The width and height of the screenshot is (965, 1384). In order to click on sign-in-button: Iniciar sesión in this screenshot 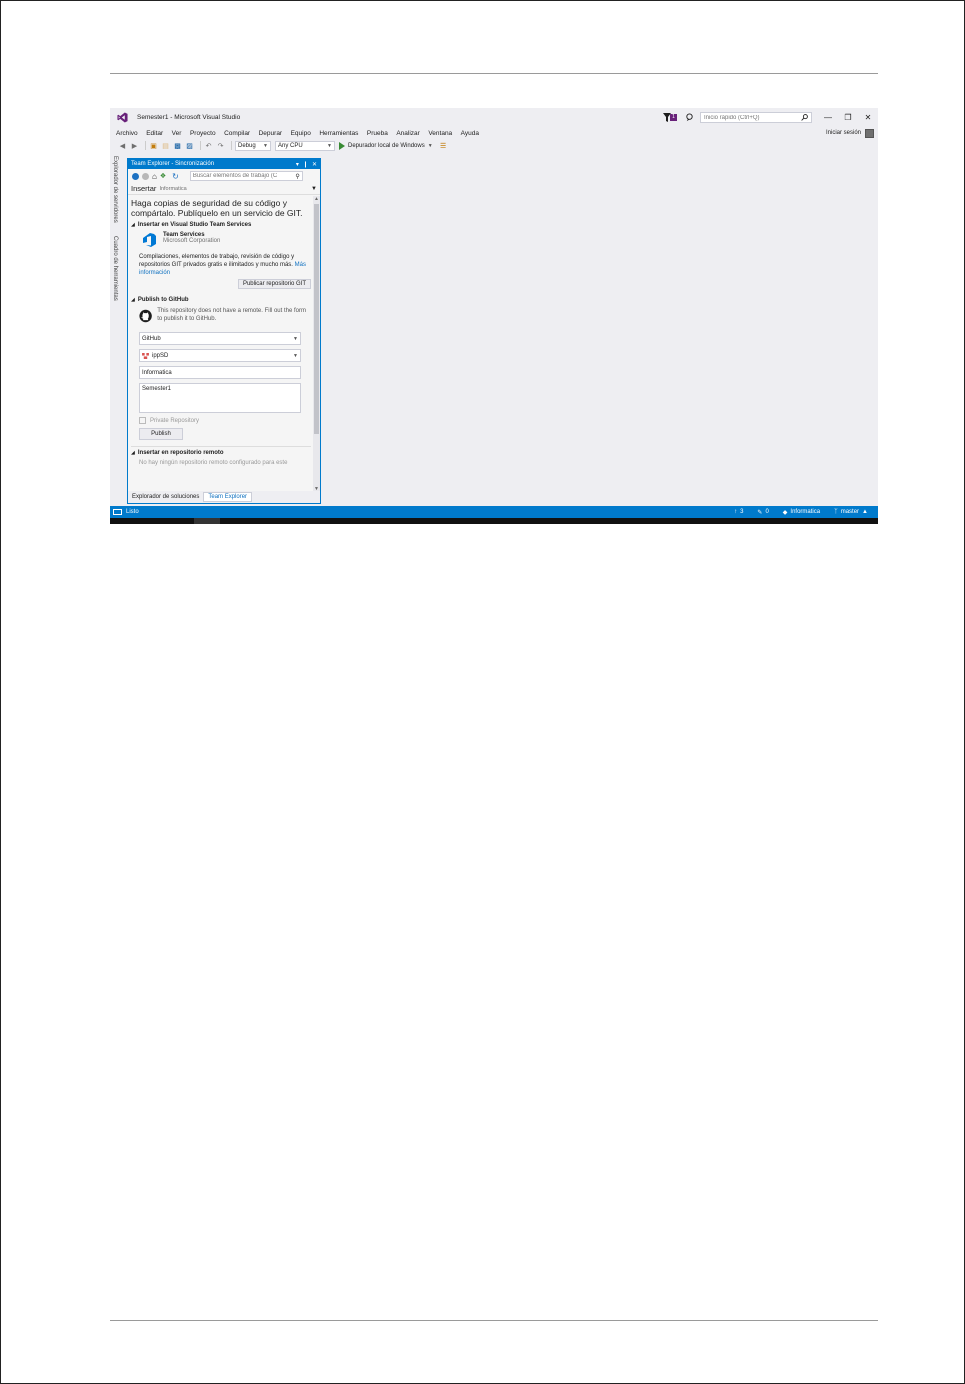, I will do `click(850, 133)`.